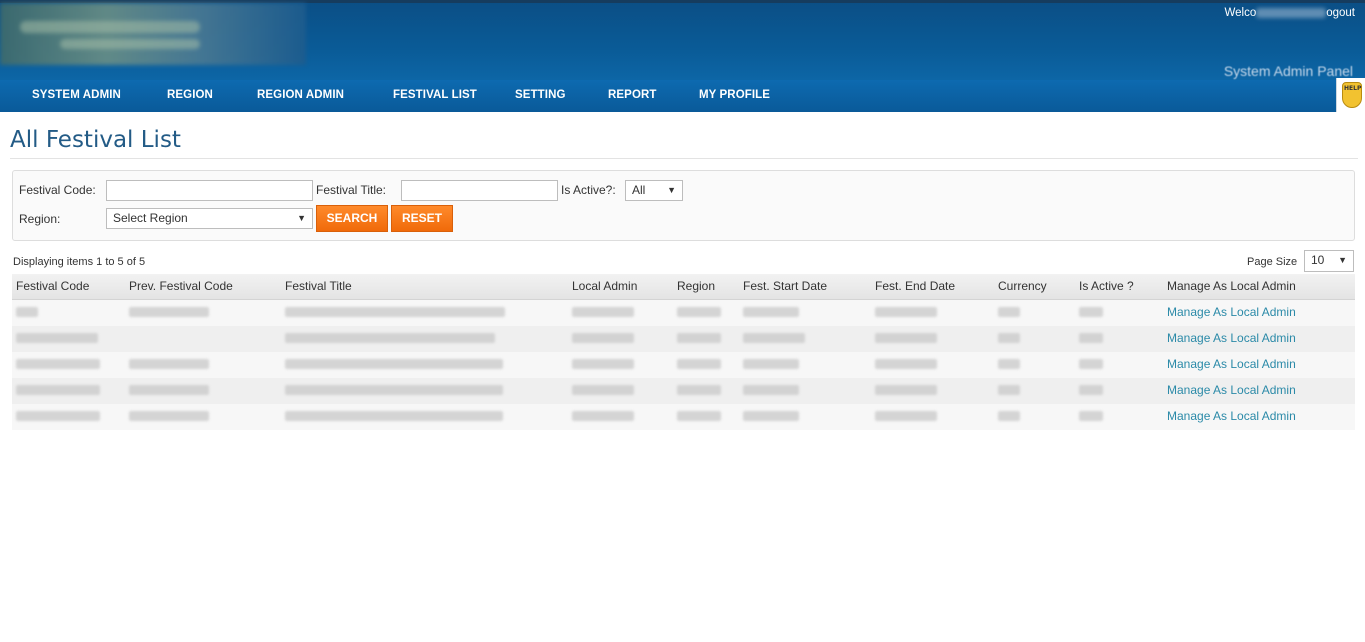  Describe the element at coordinates (52, 286) in the screenshot. I see `col-festival-code: Festival Code` at that location.